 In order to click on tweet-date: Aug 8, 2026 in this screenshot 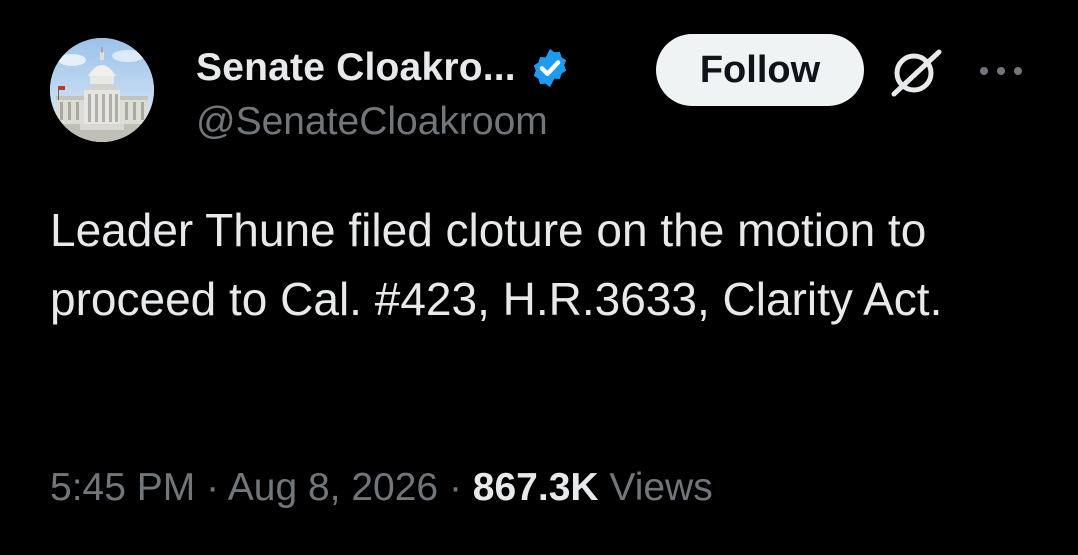, I will do `click(333, 487)`.